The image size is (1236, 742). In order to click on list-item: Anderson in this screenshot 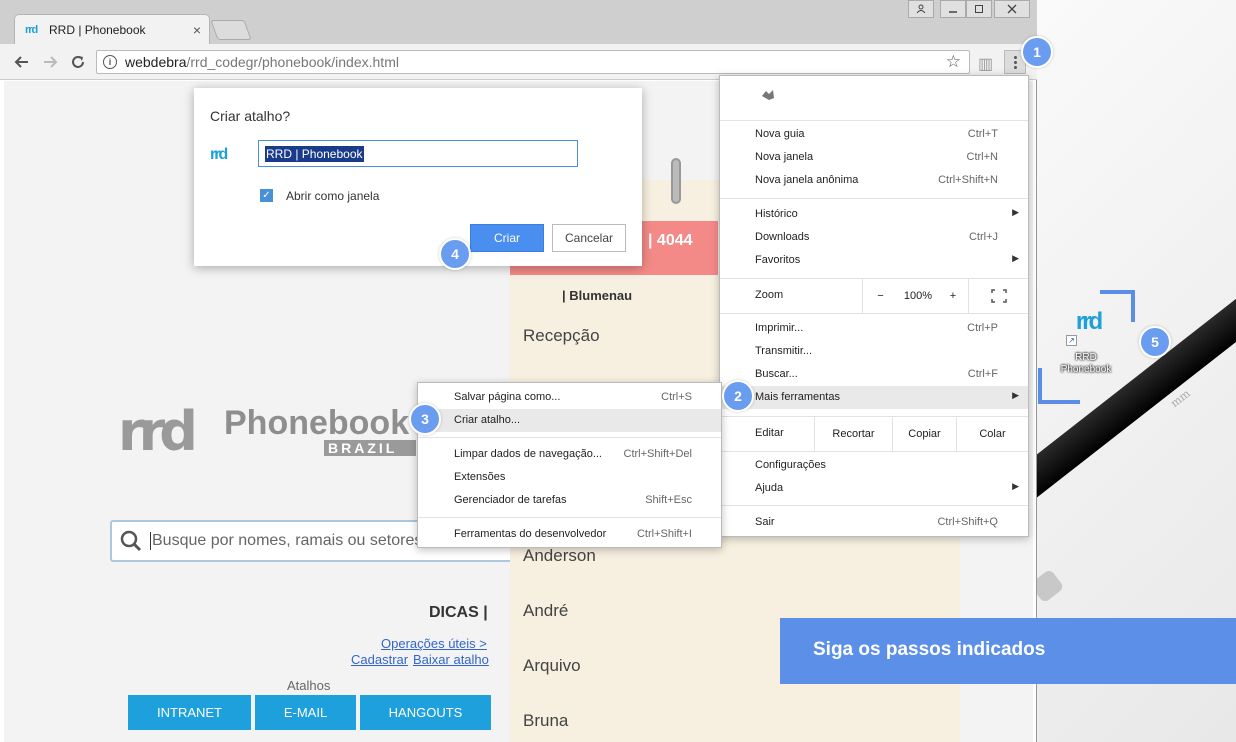, I will do `click(559, 556)`.